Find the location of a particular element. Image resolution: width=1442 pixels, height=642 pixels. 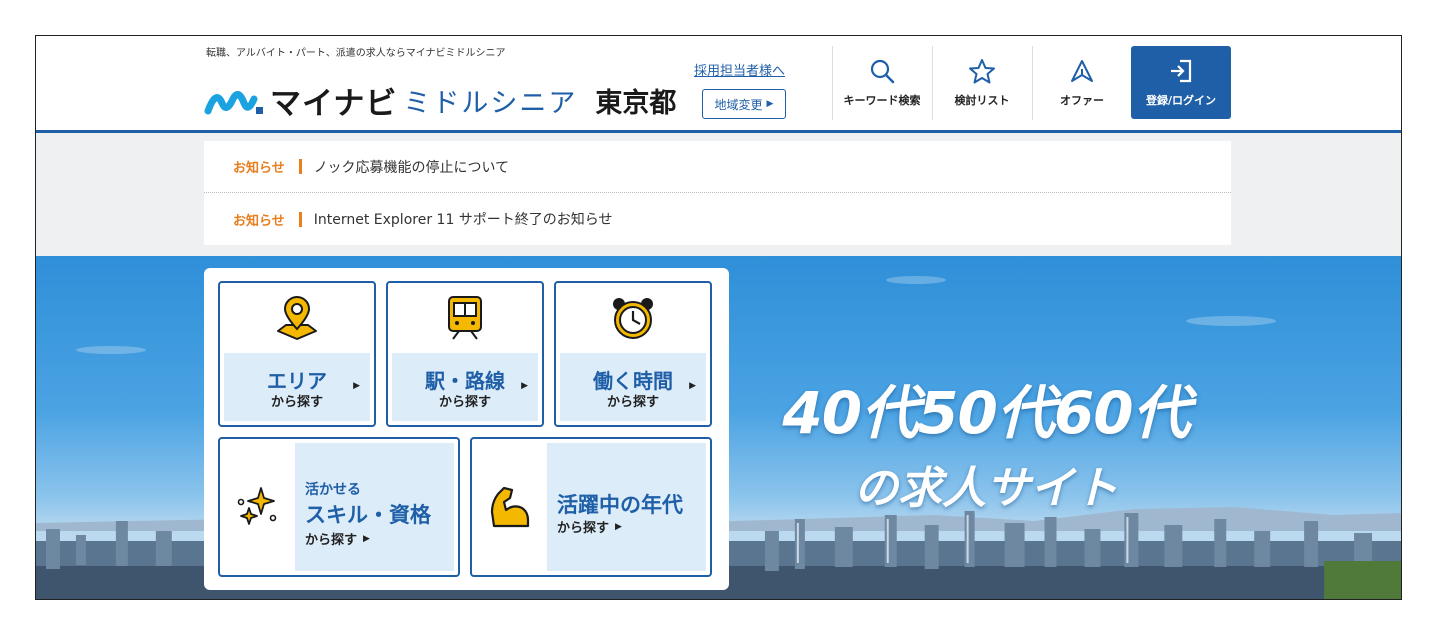

station-card-sub: から探す is located at coordinates (464, 402).